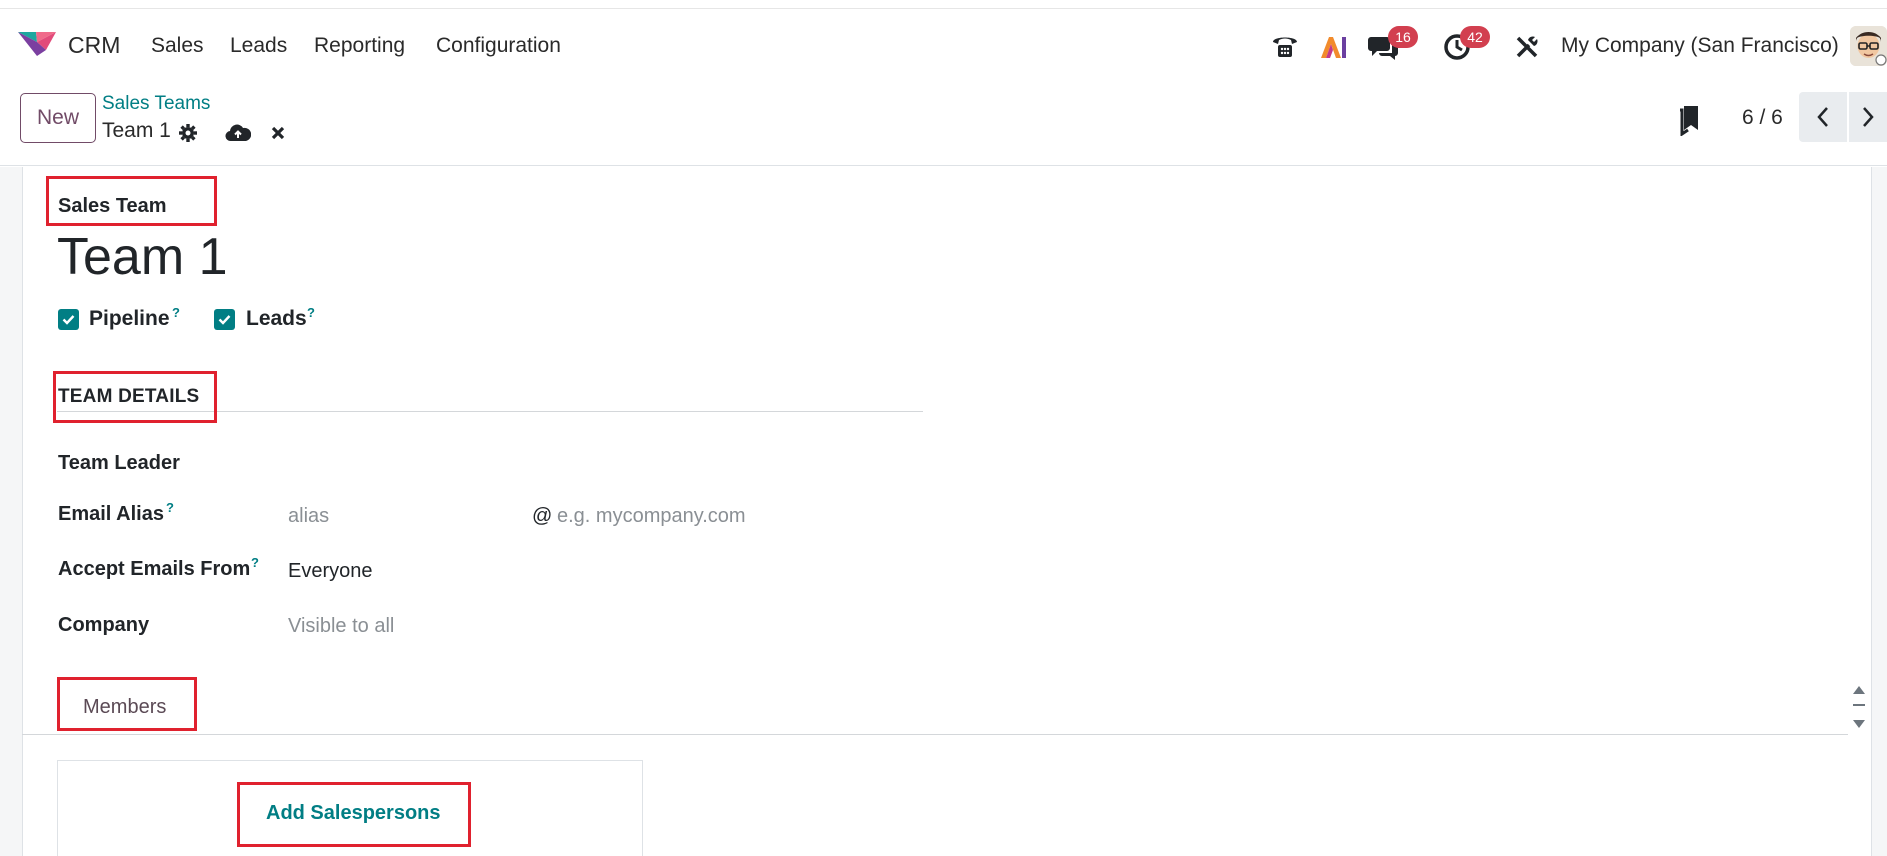 This screenshot has width=1887, height=856. What do you see at coordinates (129, 318) in the screenshot?
I see `pipeline-label: Pipeline` at bounding box center [129, 318].